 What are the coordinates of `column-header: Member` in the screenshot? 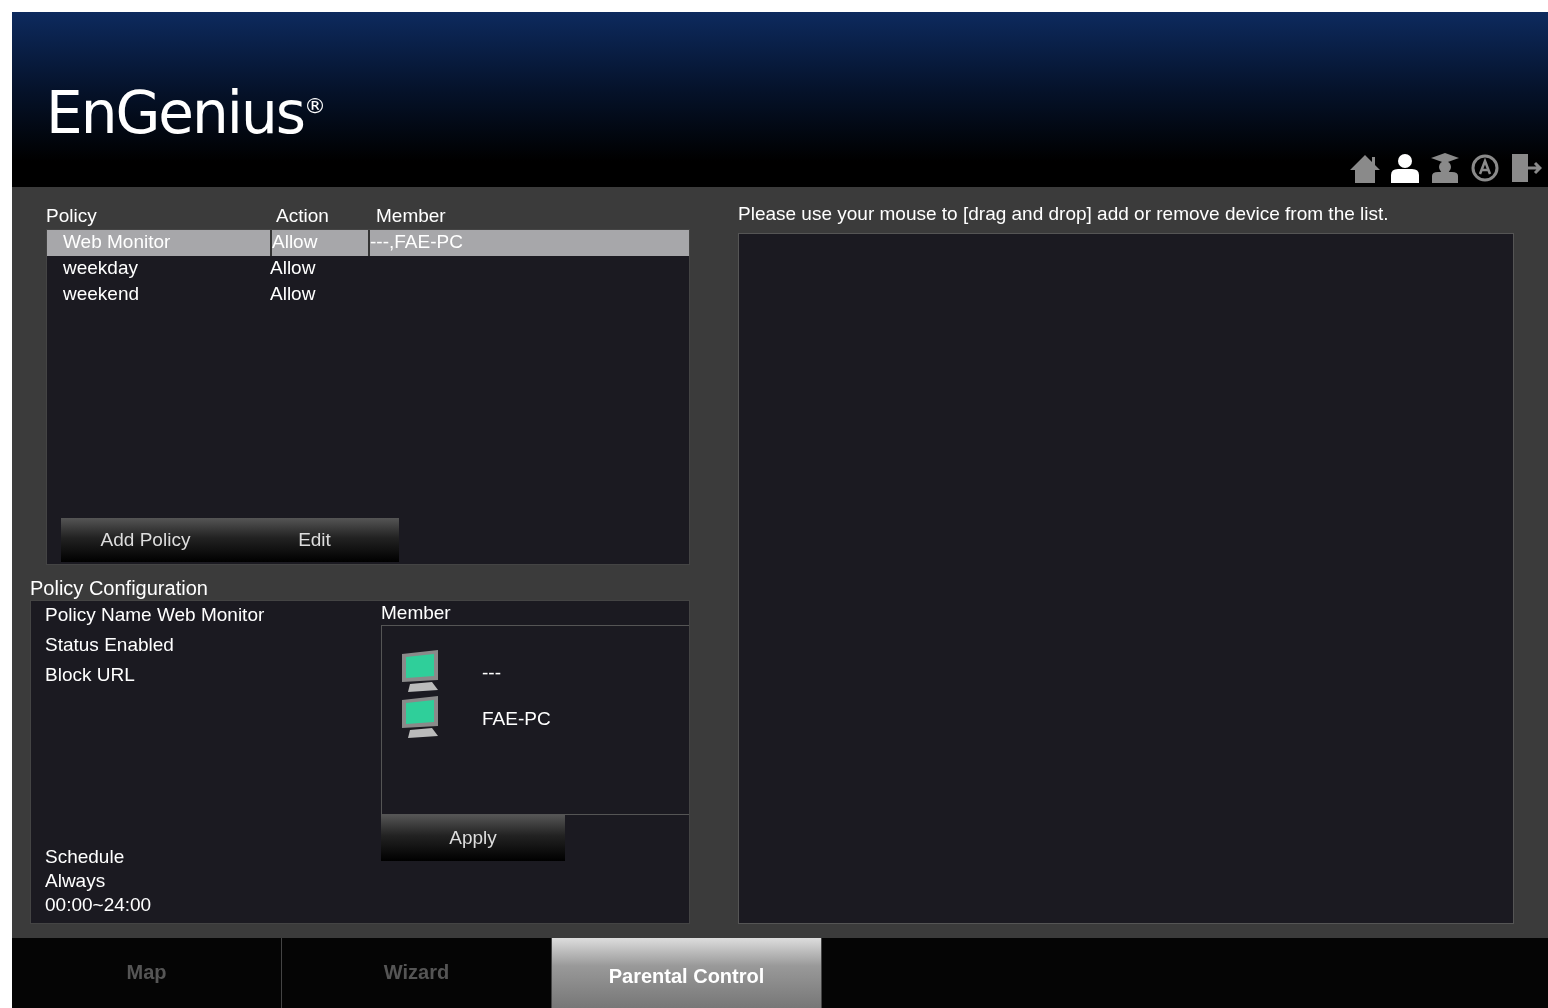 It's located at (411, 216).